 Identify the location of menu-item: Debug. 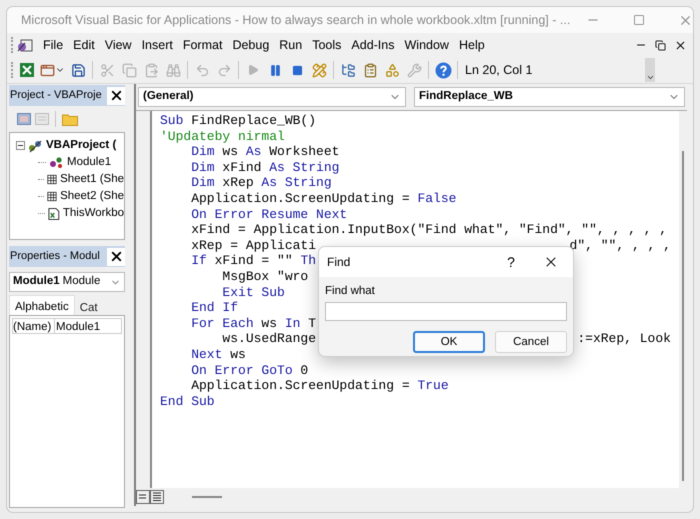
(250, 45).